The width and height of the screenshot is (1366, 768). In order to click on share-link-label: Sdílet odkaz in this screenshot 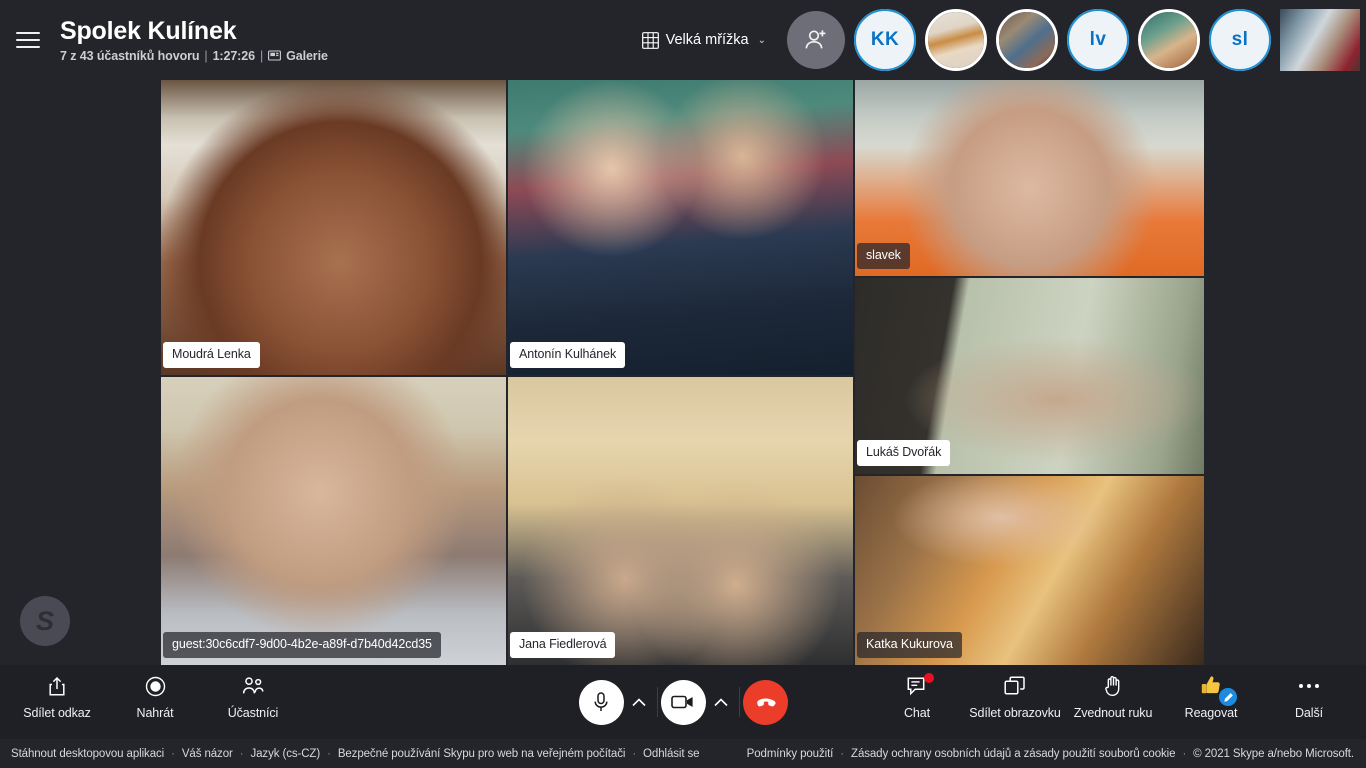, I will do `click(57, 713)`.